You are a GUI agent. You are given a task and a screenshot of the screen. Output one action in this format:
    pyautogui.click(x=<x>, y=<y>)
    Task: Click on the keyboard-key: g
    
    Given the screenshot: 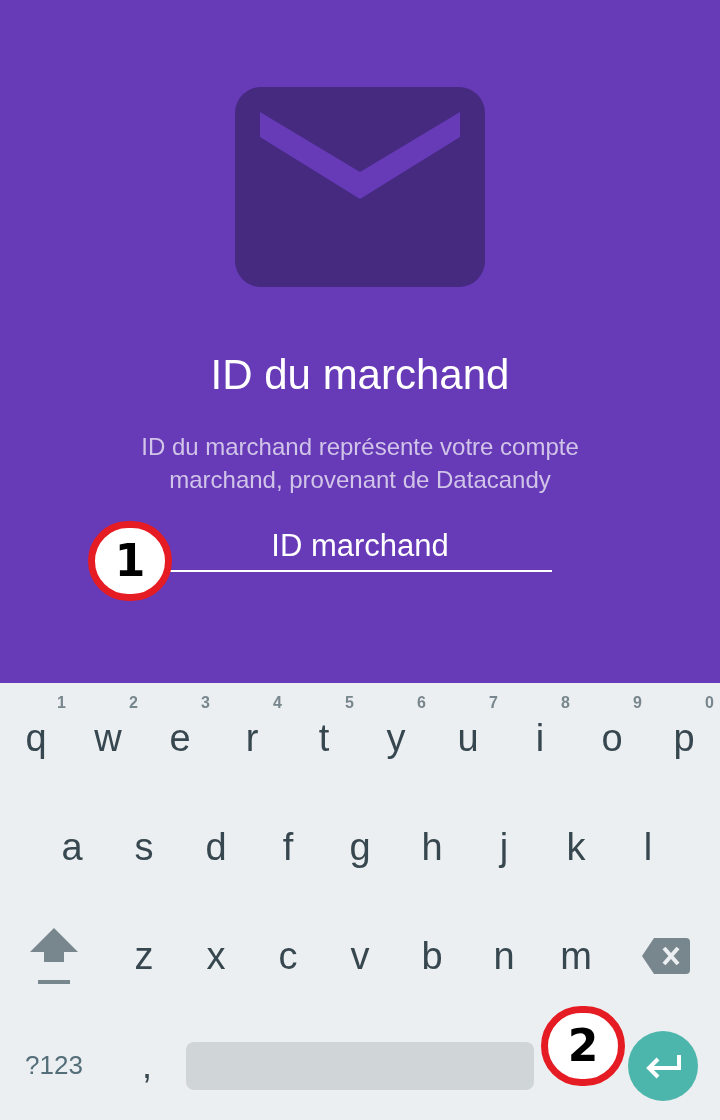 What is the action you would take?
    pyautogui.click(x=360, y=847)
    